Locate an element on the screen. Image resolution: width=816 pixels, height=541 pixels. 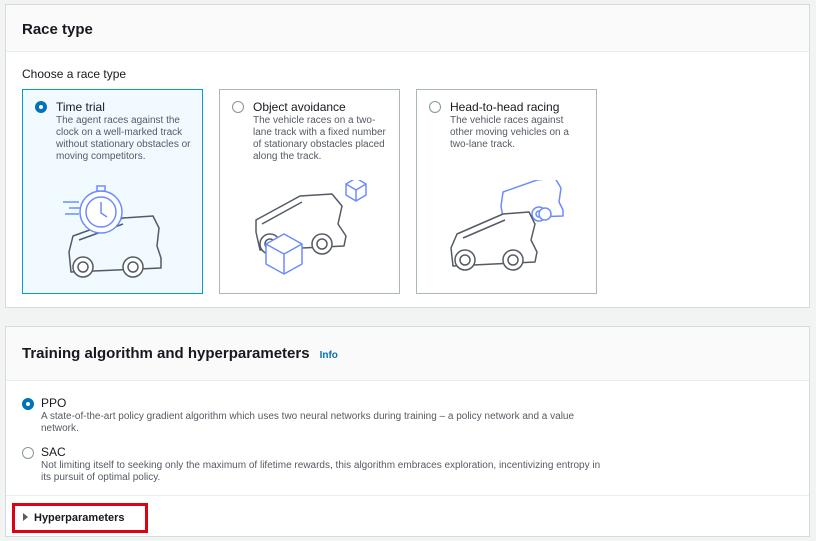
info-link: Info is located at coordinates (329, 355).